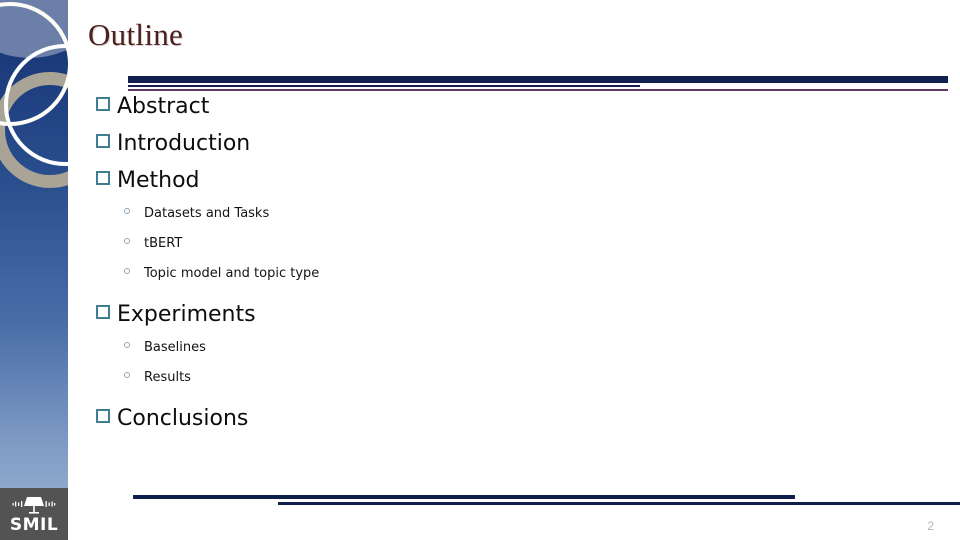 The height and width of the screenshot is (540, 960). Describe the element at coordinates (446, 280) in the screenshot. I see `outline-subitem-topic-model-and-topic-type: Topic model and topic type` at that location.